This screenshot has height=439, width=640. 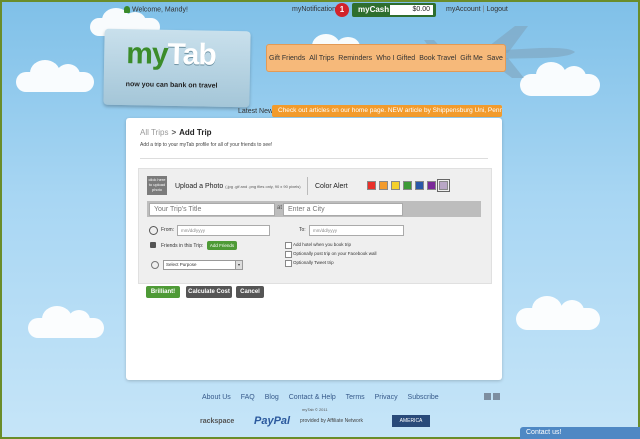 I want to click on from-date-input: mm/dd/yyyy, so click(x=223, y=230).